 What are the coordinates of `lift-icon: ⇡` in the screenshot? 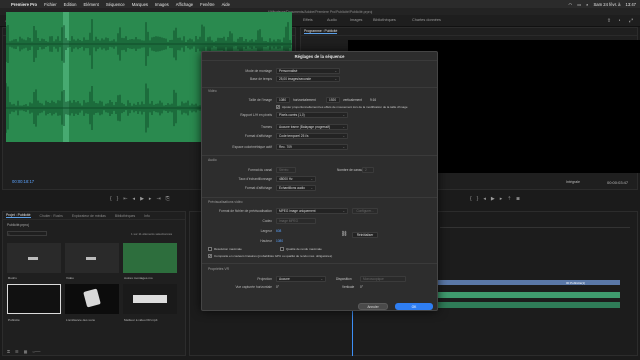 It's located at (509, 199).